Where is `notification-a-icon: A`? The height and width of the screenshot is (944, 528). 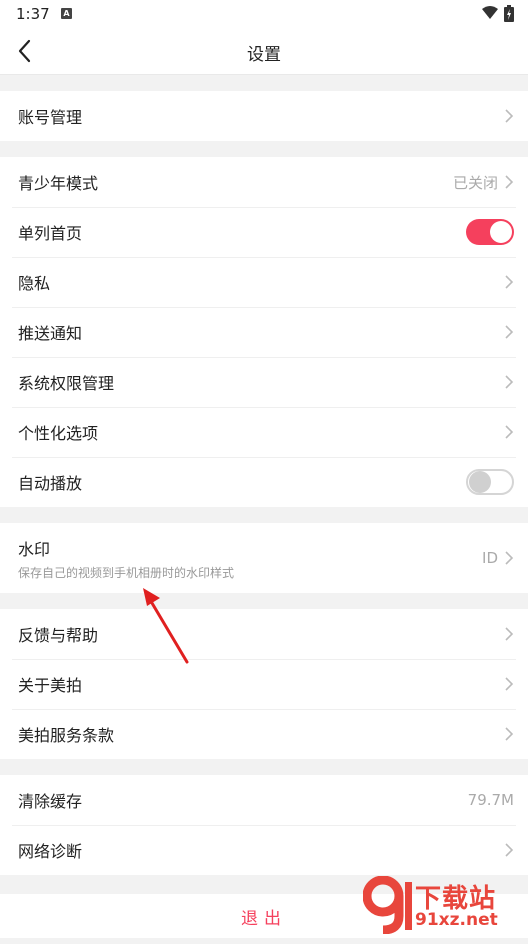
notification-a-icon: A is located at coordinates (66, 13).